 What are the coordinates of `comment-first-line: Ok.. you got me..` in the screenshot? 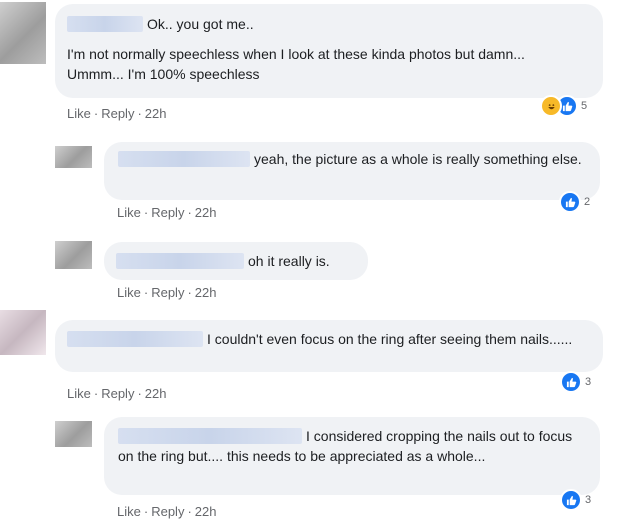 It's located at (329, 24).